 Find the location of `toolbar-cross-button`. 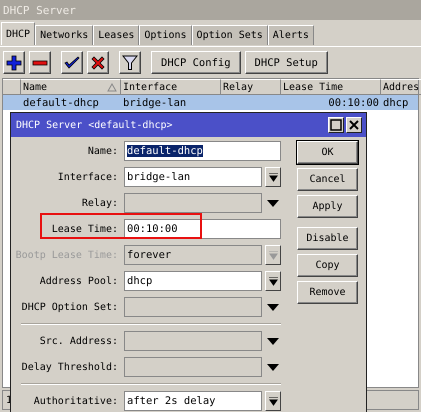

toolbar-cross-button is located at coordinates (98, 62).